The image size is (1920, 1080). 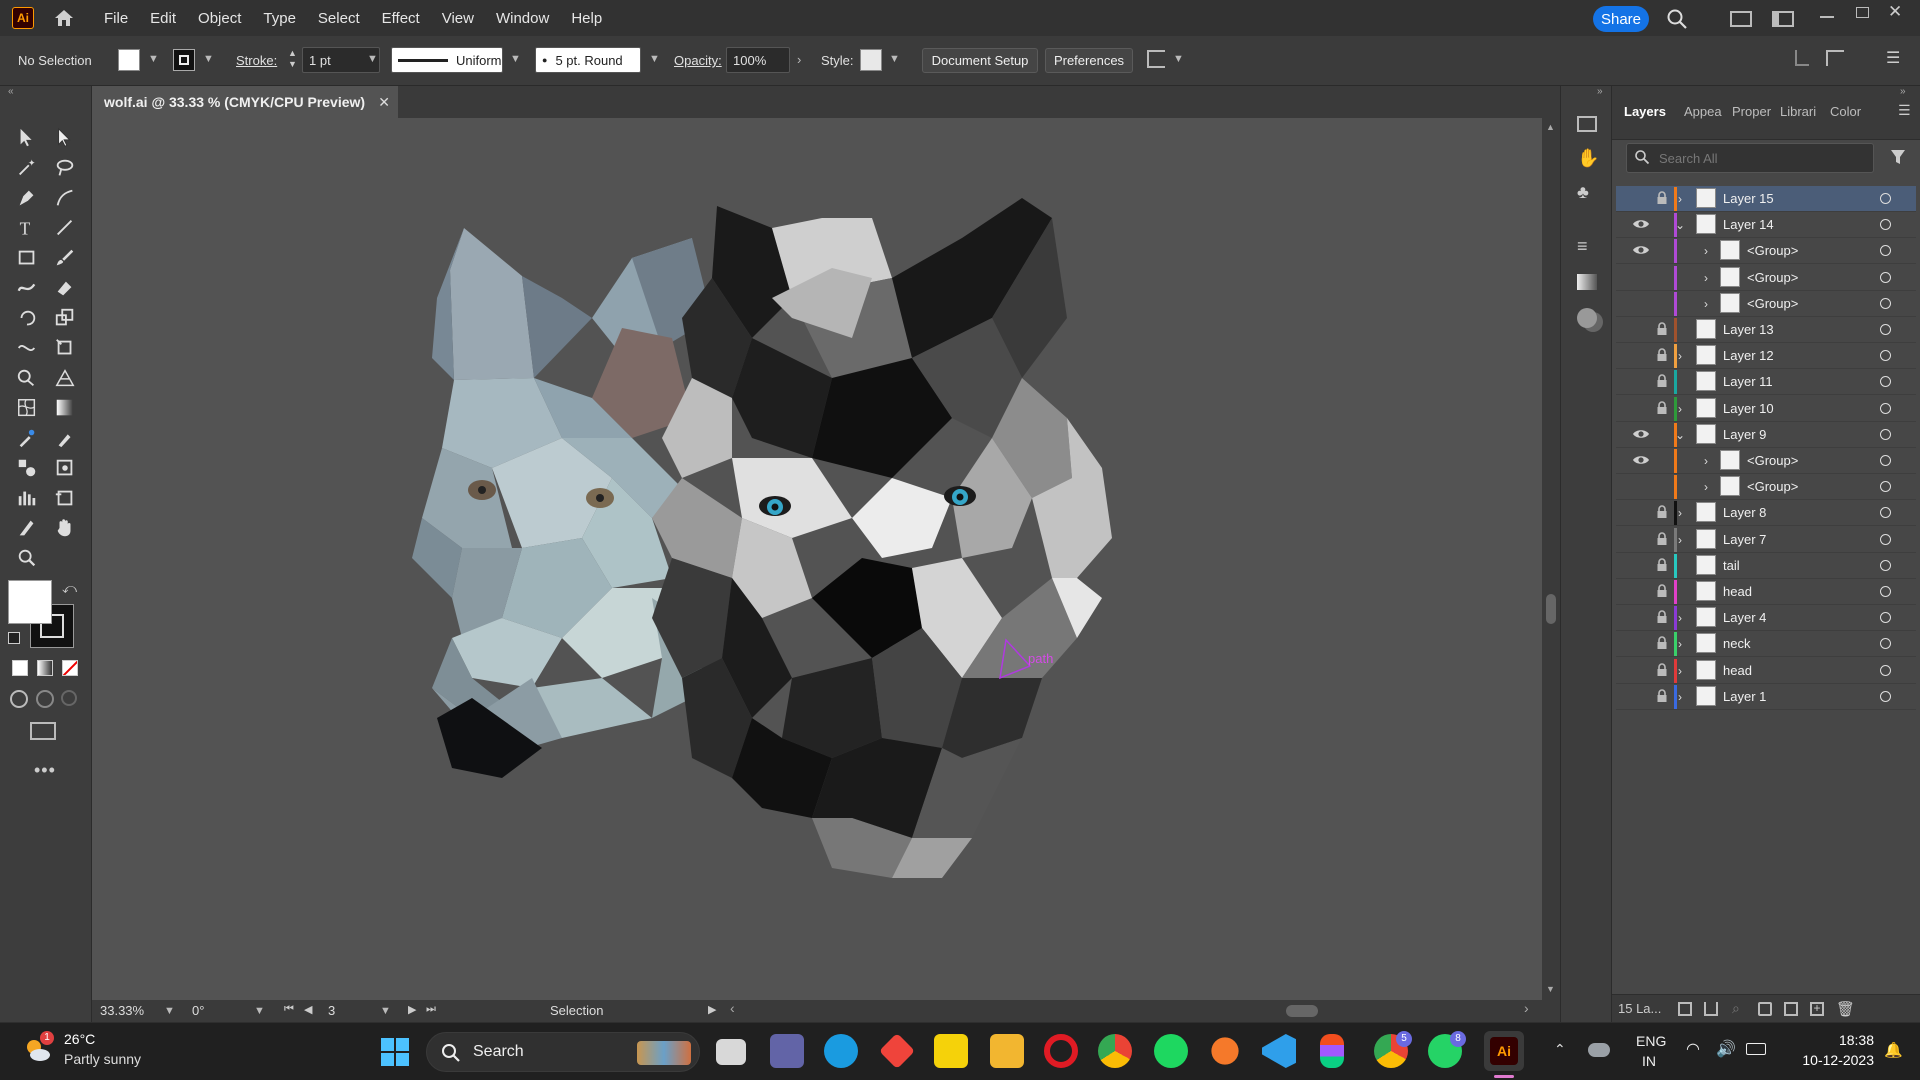 What do you see at coordinates (1651, 1041) in the screenshot?
I see `lang-top: ENG` at bounding box center [1651, 1041].